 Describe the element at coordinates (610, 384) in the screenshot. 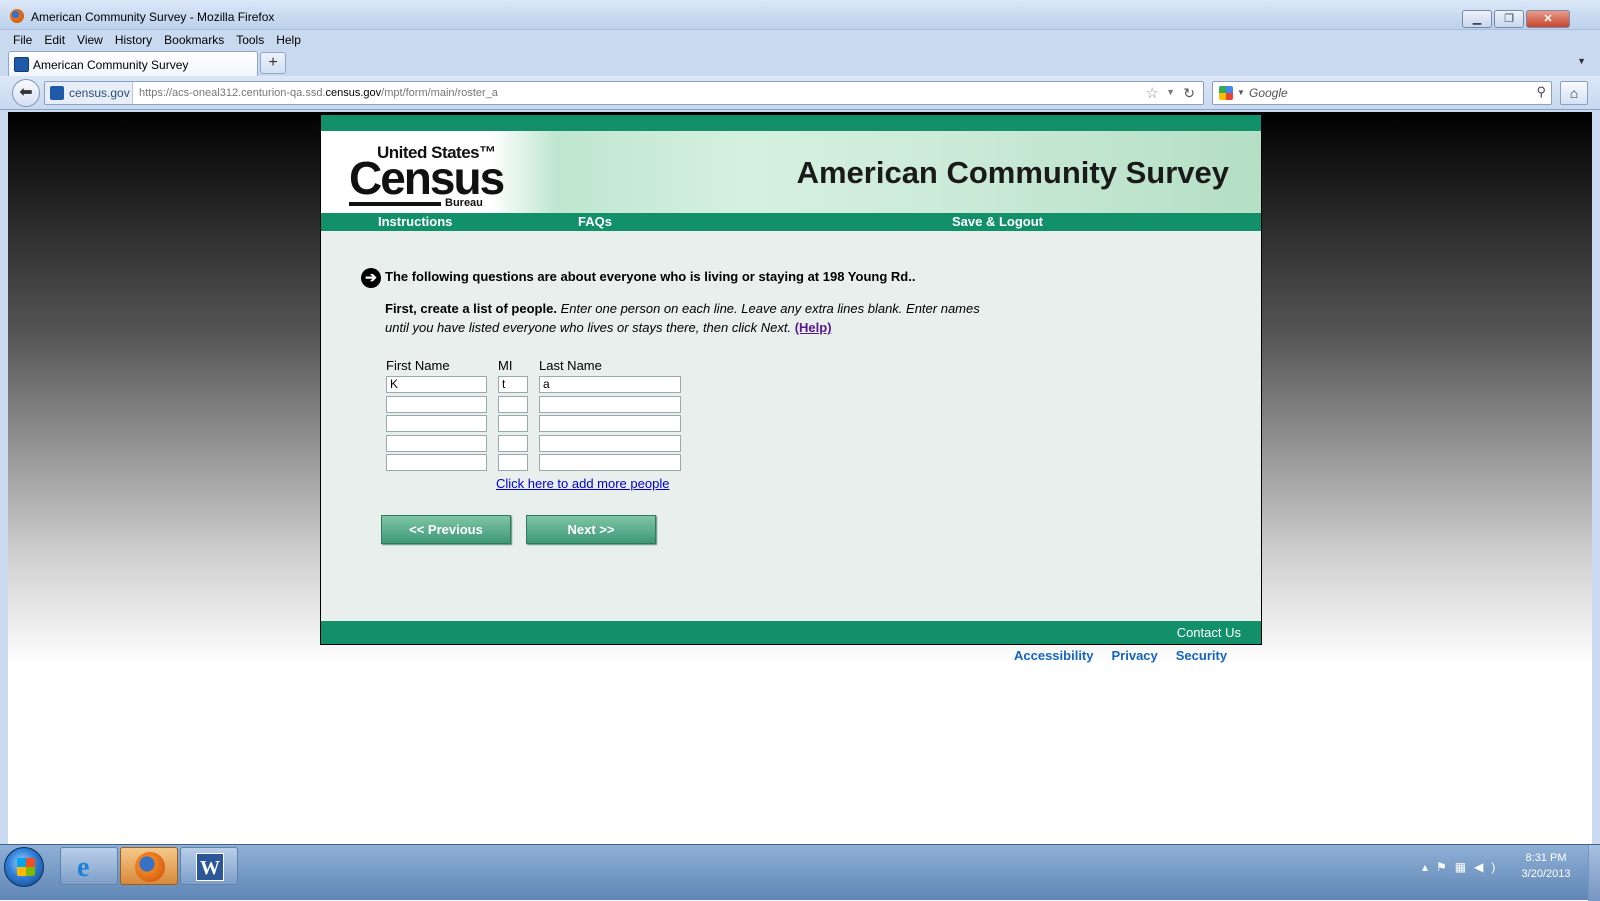

I see `last-name-field-1: a` at that location.